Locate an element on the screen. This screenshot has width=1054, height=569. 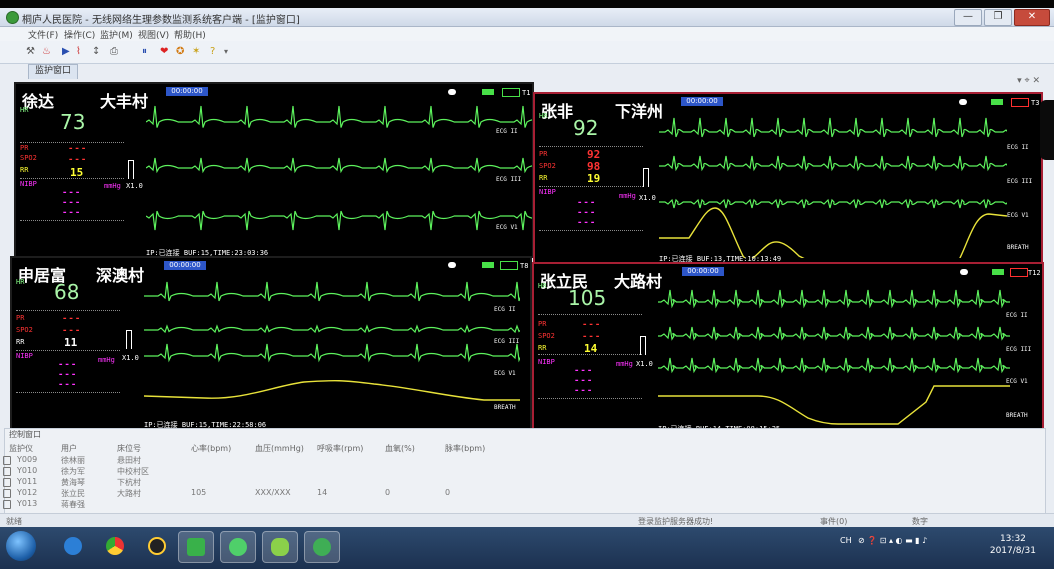
browser-task is located at coordinates (115, 546).